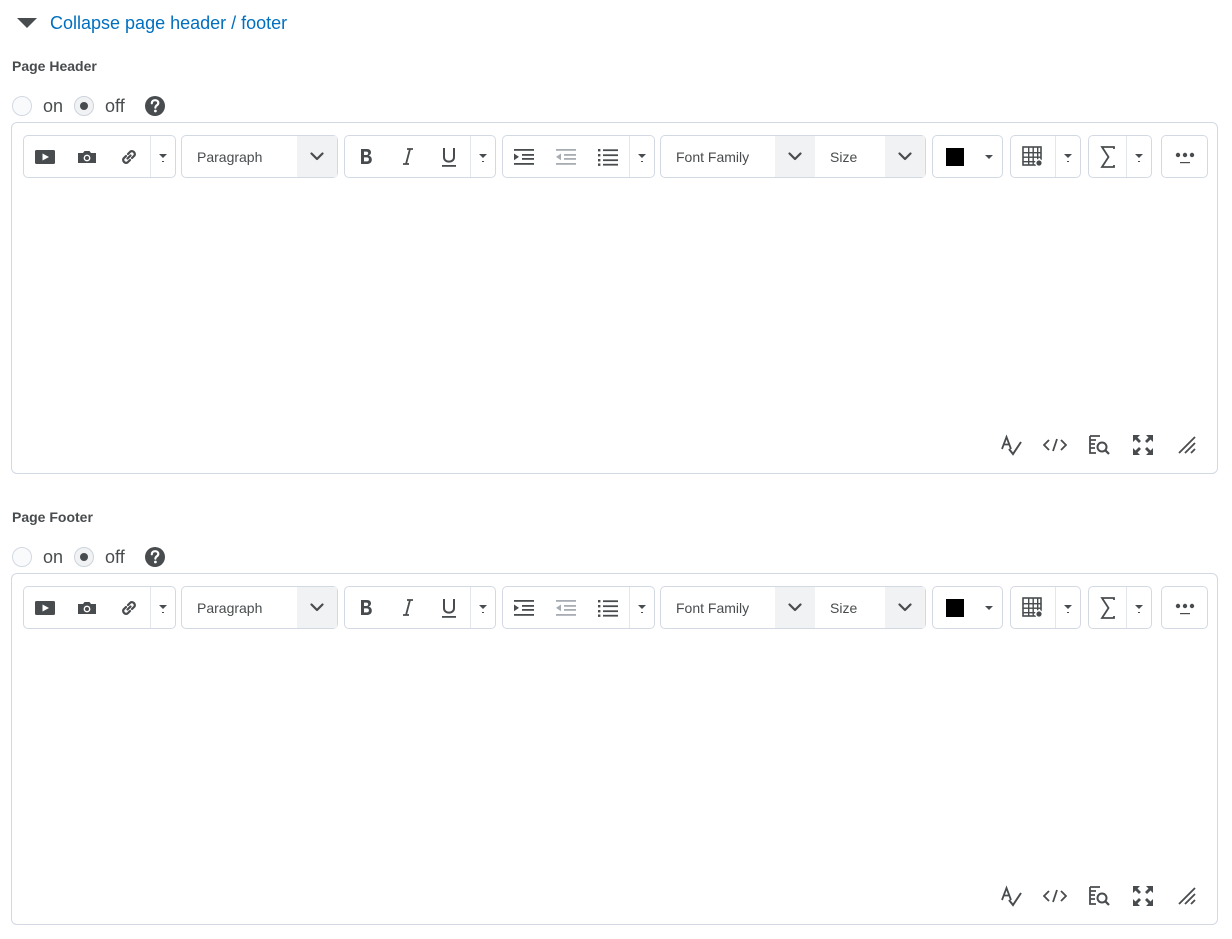  I want to click on editor-status-bar, so click(1089, 445).